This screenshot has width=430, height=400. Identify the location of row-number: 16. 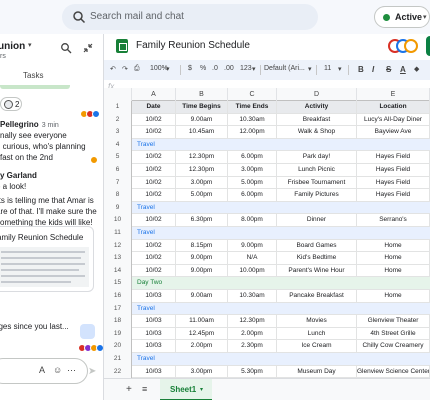
(118, 296).